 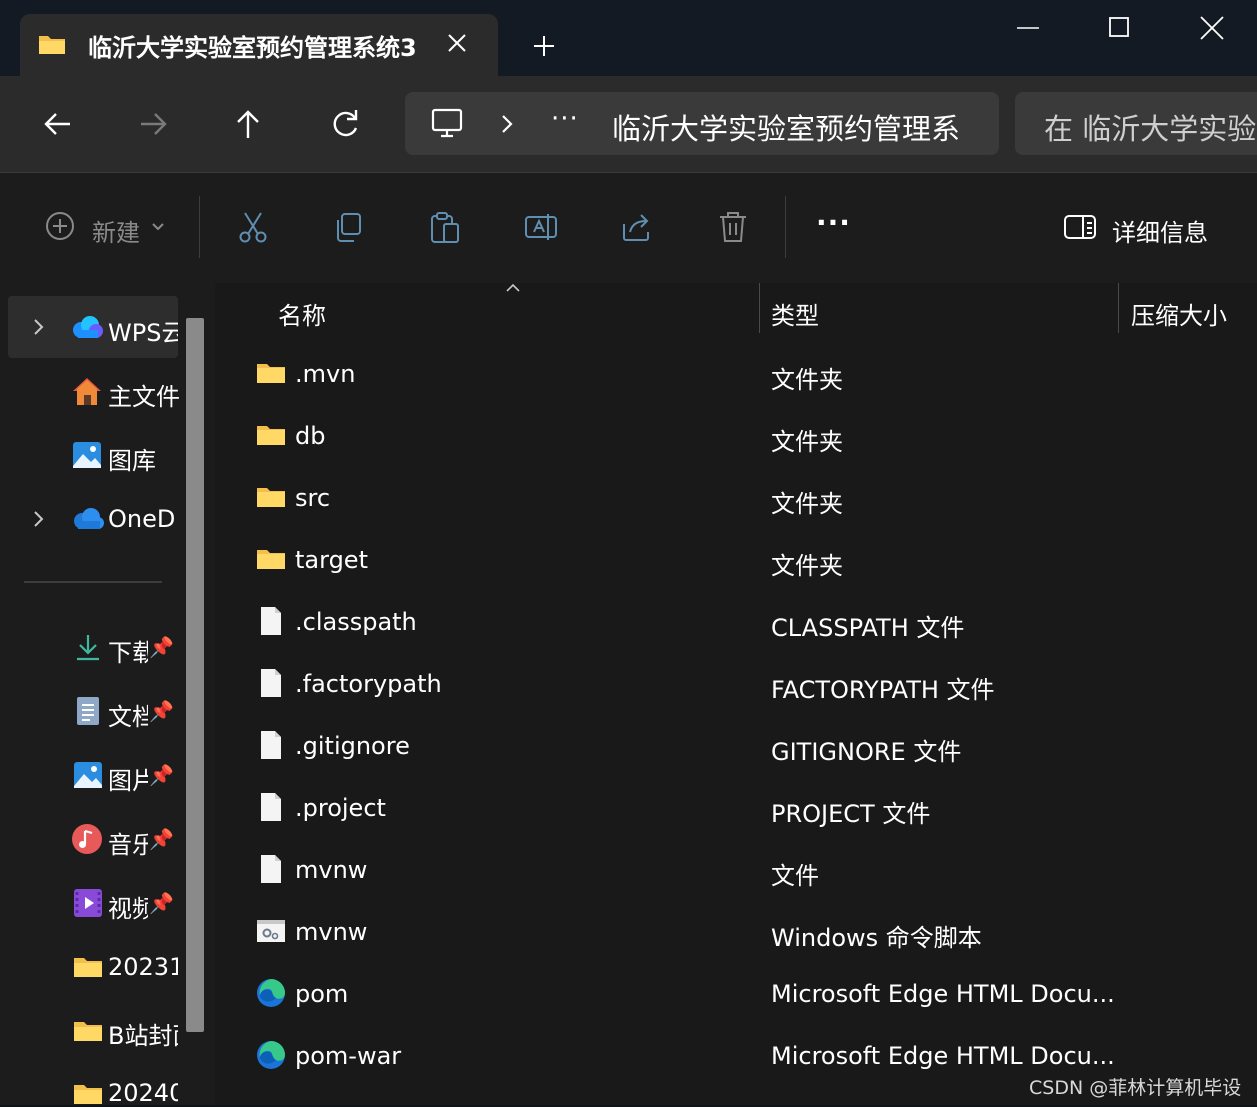 I want to click on window-close-icon, so click(x=1212, y=28).